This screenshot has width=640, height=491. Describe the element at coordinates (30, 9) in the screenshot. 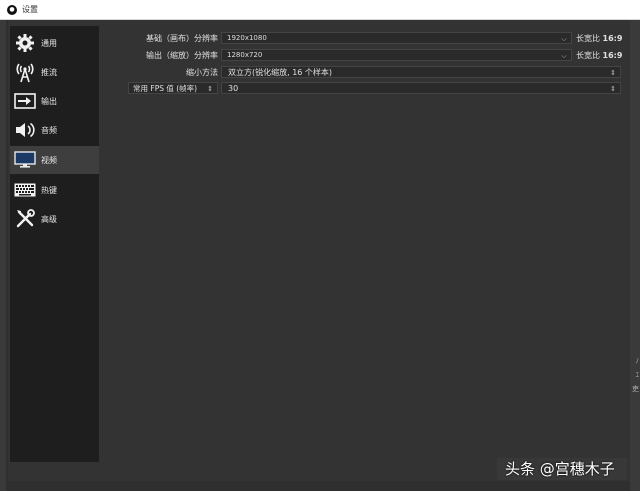

I see `window-title: 设置` at that location.